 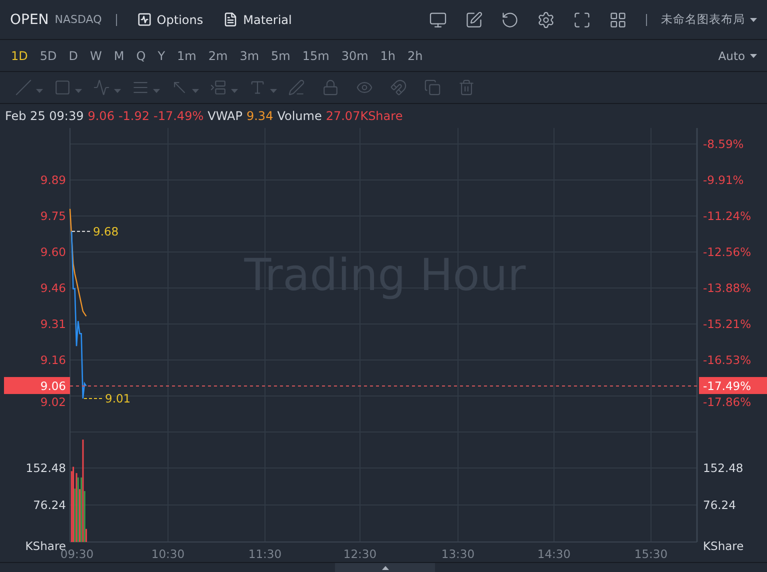 What do you see at coordinates (723, 546) in the screenshot?
I see `volume-axis-label: KShare` at bounding box center [723, 546].